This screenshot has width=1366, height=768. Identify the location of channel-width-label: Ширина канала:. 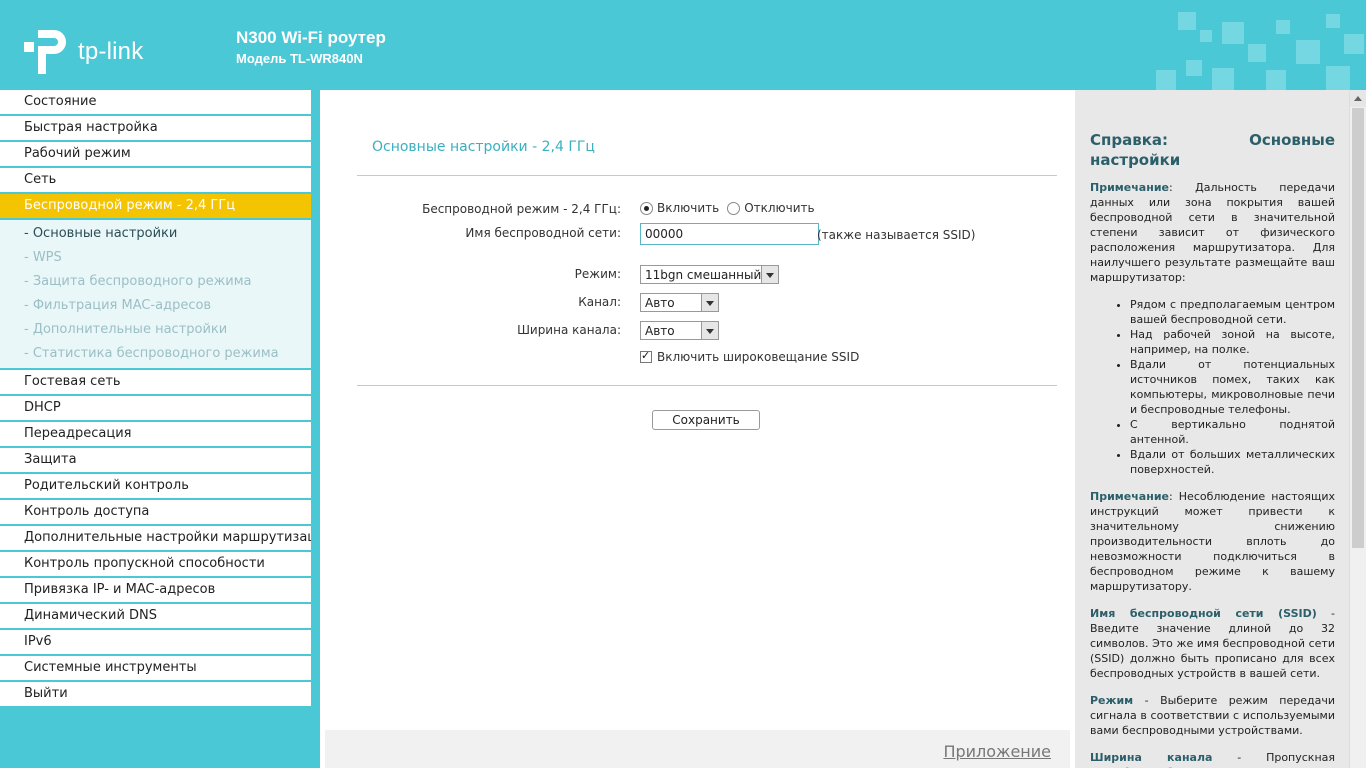
(569, 330).